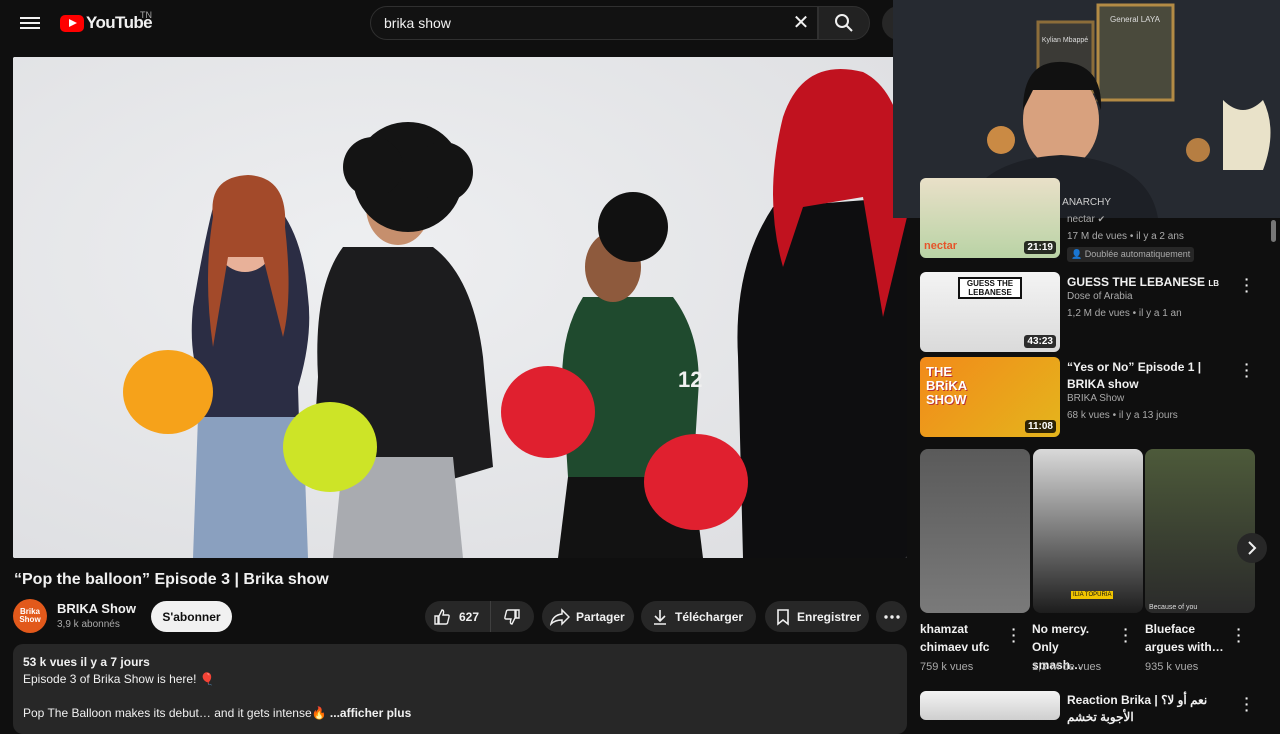 This screenshot has height=734, width=1280. Describe the element at coordinates (1134, 375) in the screenshot. I see `video-title: “Yes or No” Episode 1 | BRIKA show` at that location.